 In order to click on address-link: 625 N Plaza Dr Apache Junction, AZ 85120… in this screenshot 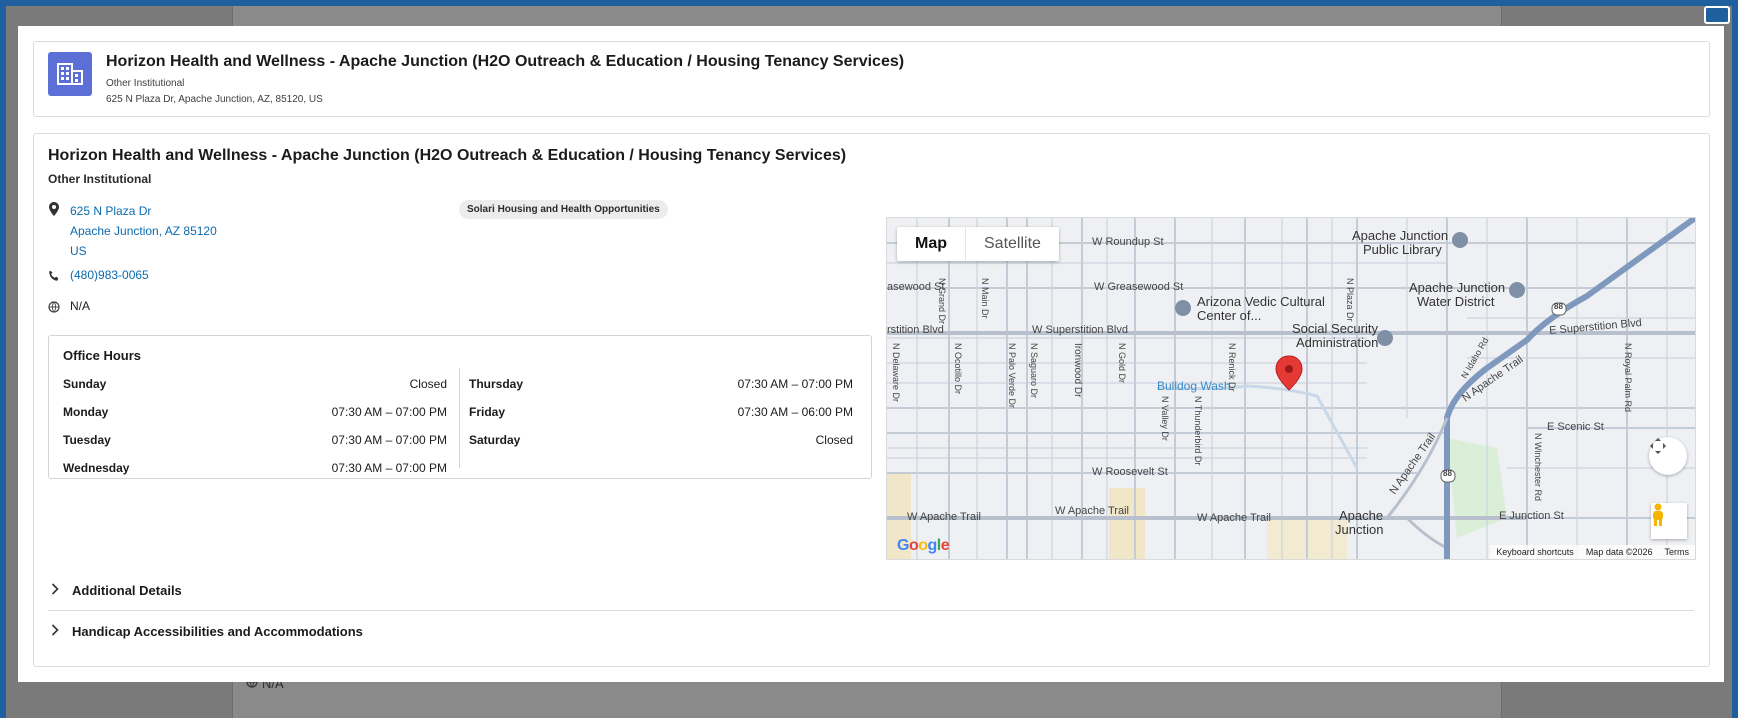, I will do `click(143, 231)`.